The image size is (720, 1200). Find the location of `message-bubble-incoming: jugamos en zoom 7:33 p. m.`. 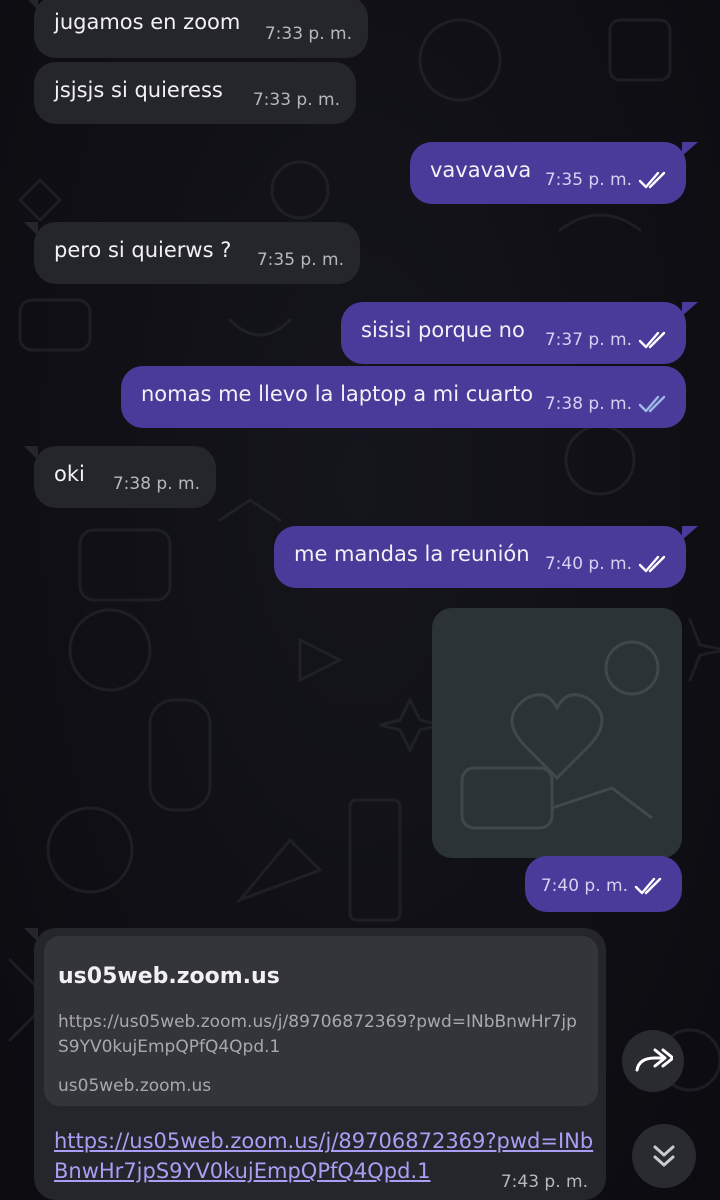

message-bubble-incoming: jugamos en zoom 7:33 p. m. is located at coordinates (196, 29).